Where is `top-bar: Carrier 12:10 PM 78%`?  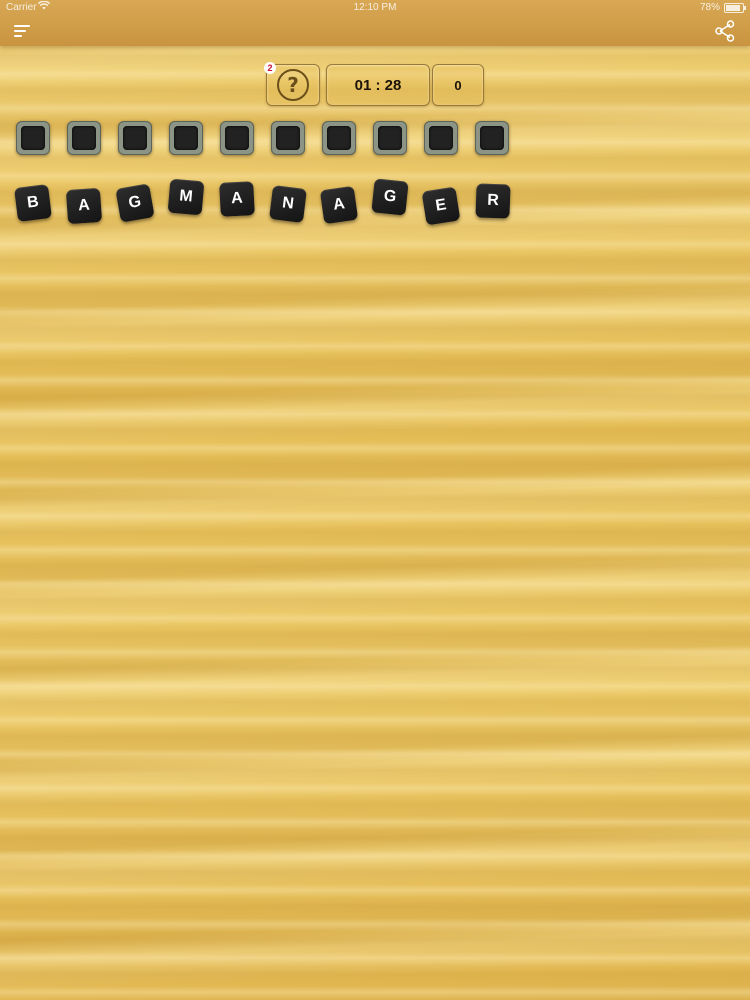
top-bar: Carrier 12:10 PM 78% is located at coordinates (375, 23).